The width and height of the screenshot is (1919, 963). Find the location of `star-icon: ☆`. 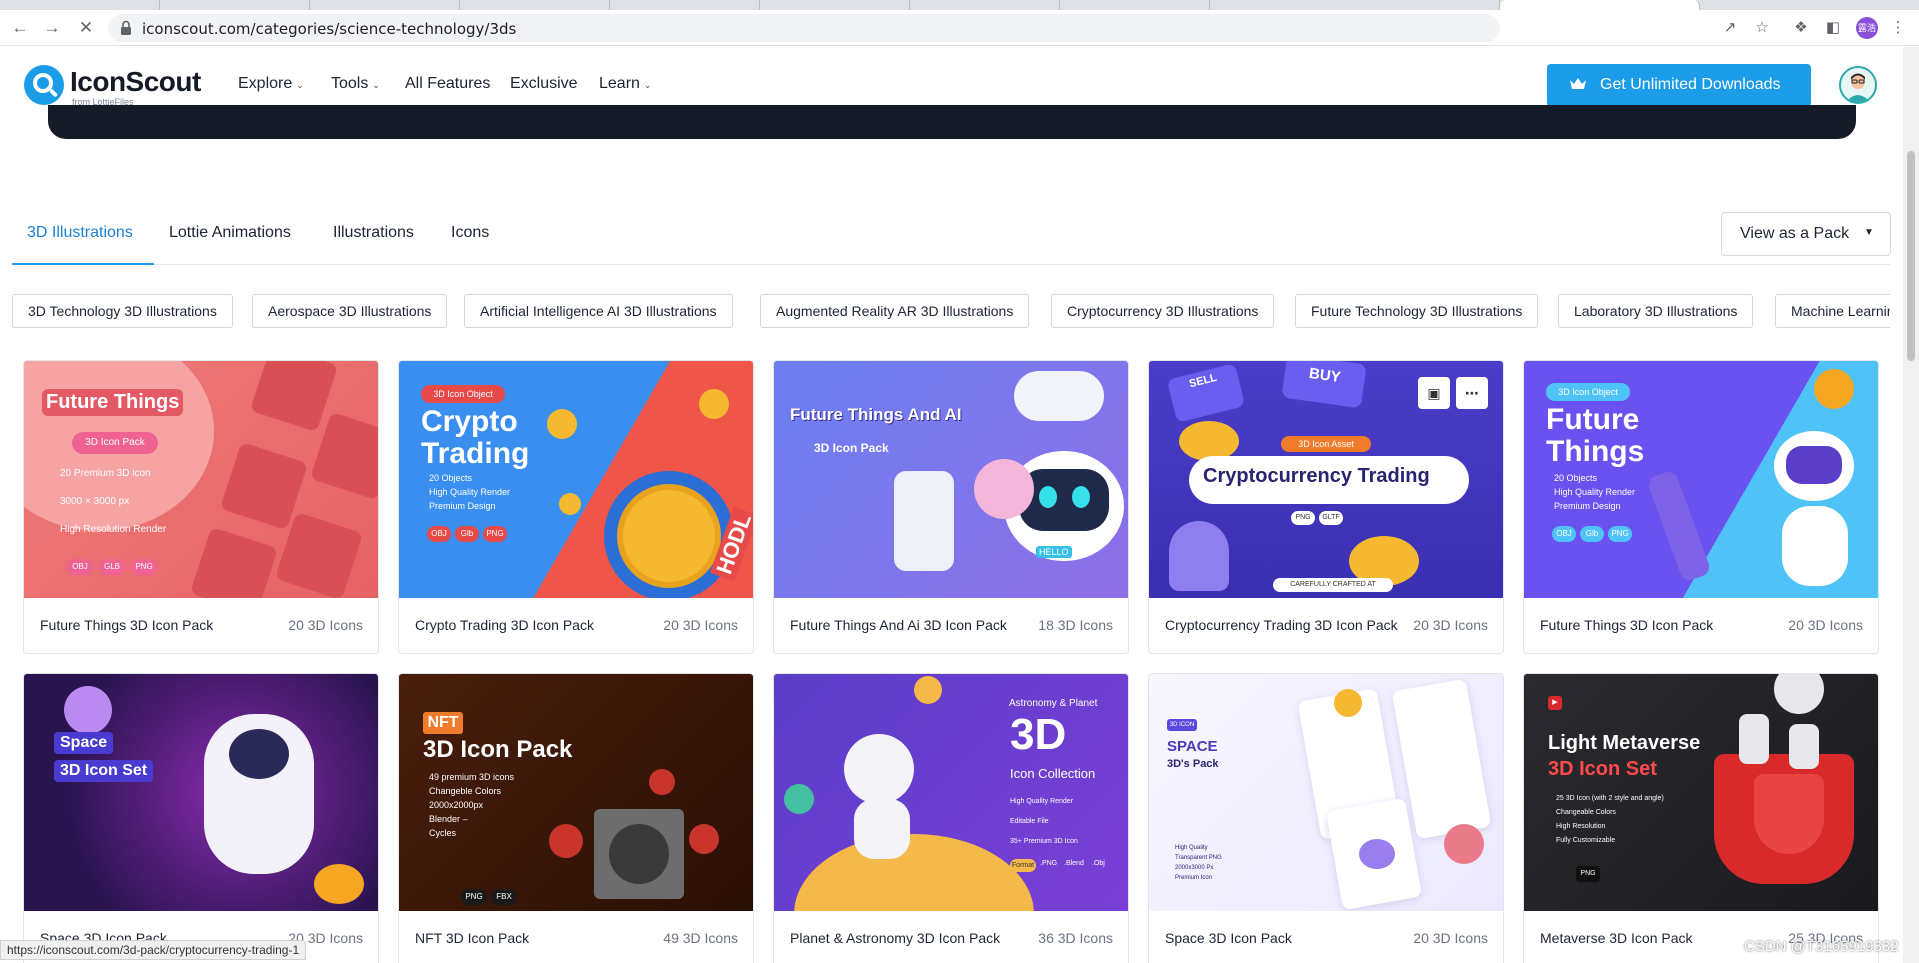

star-icon: ☆ is located at coordinates (1762, 28).